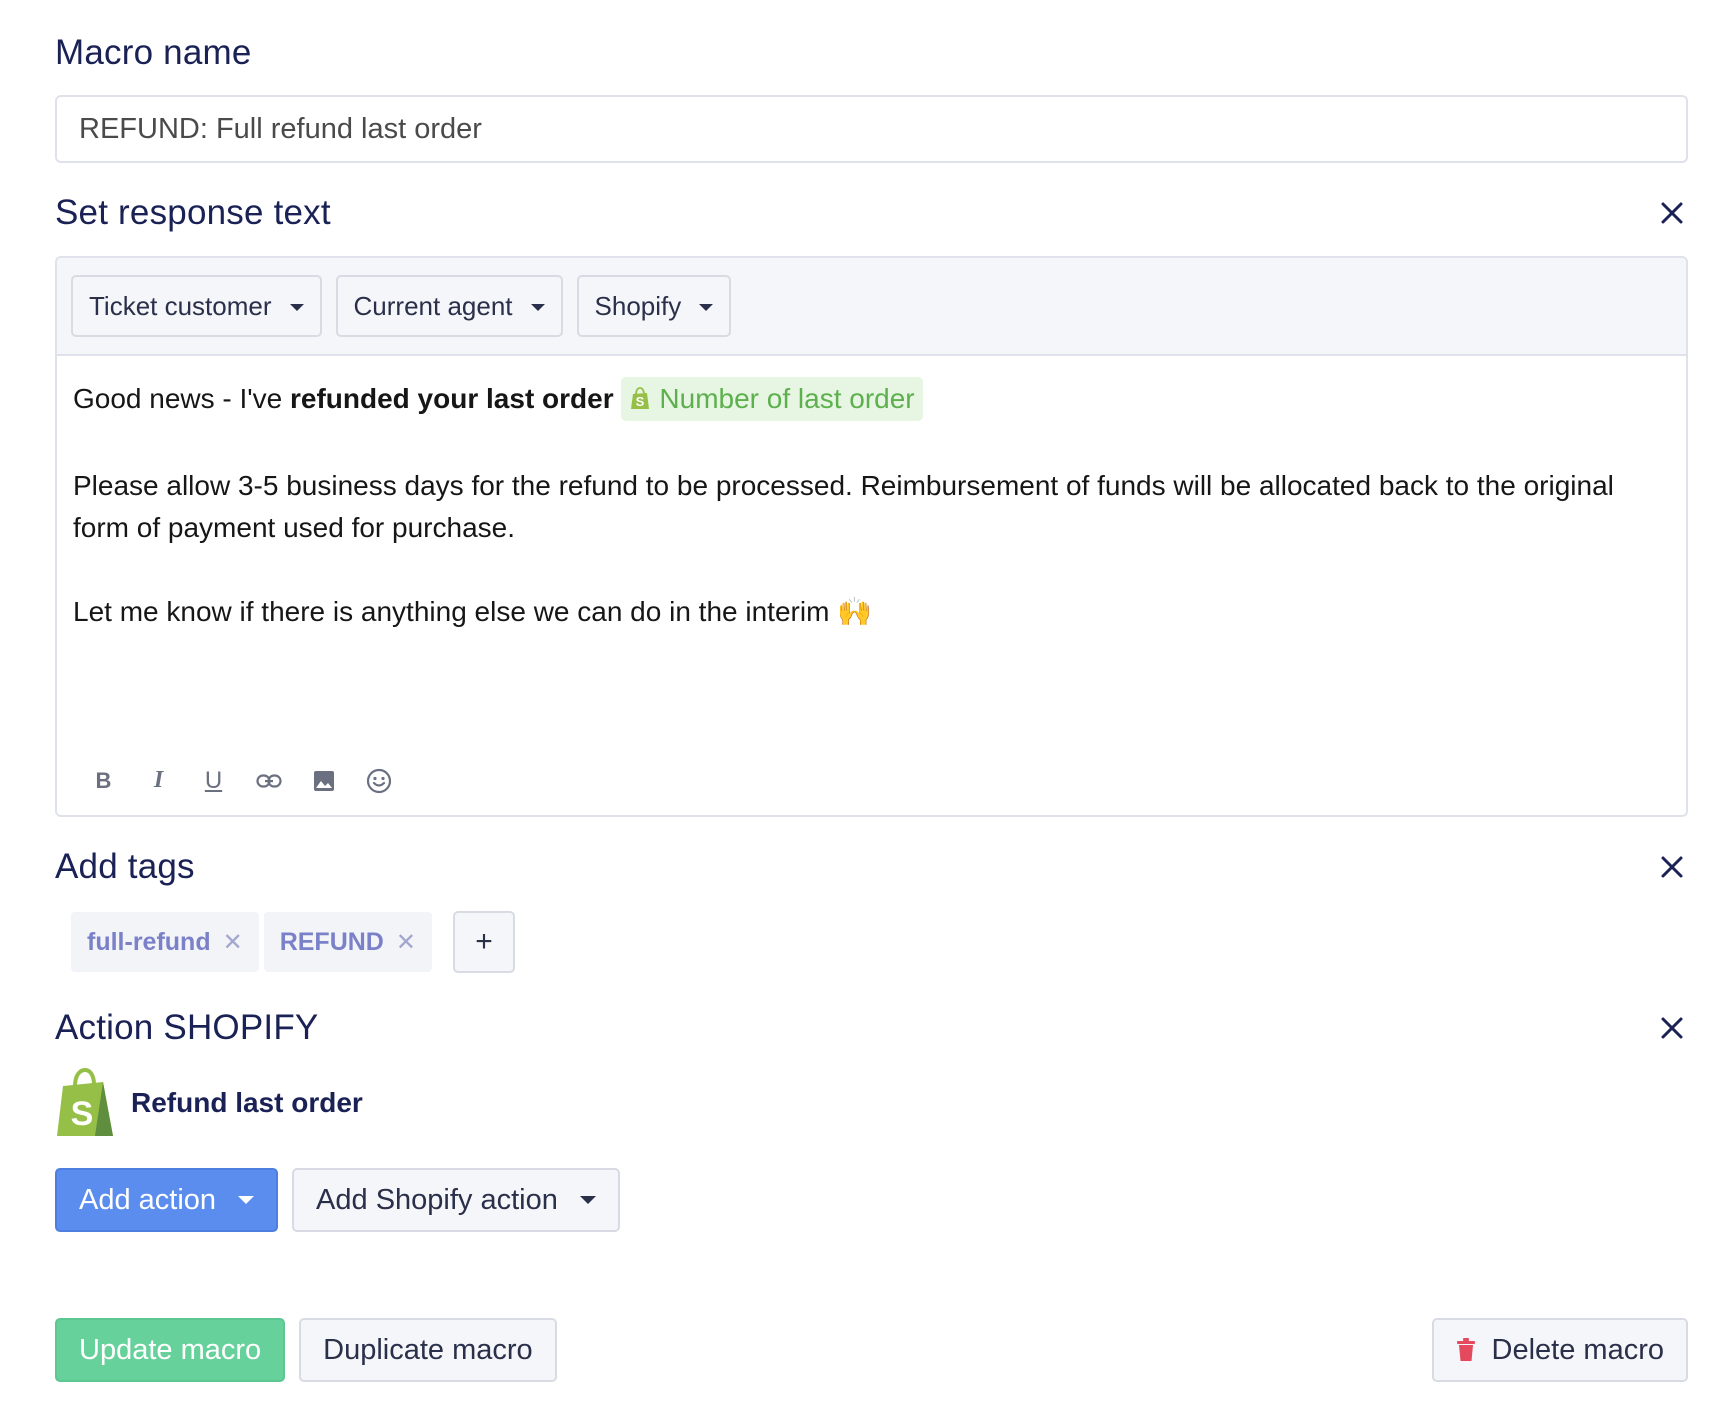  What do you see at coordinates (871, 1028) in the screenshot?
I see `action-section-header: Action SHOPIFY` at bounding box center [871, 1028].